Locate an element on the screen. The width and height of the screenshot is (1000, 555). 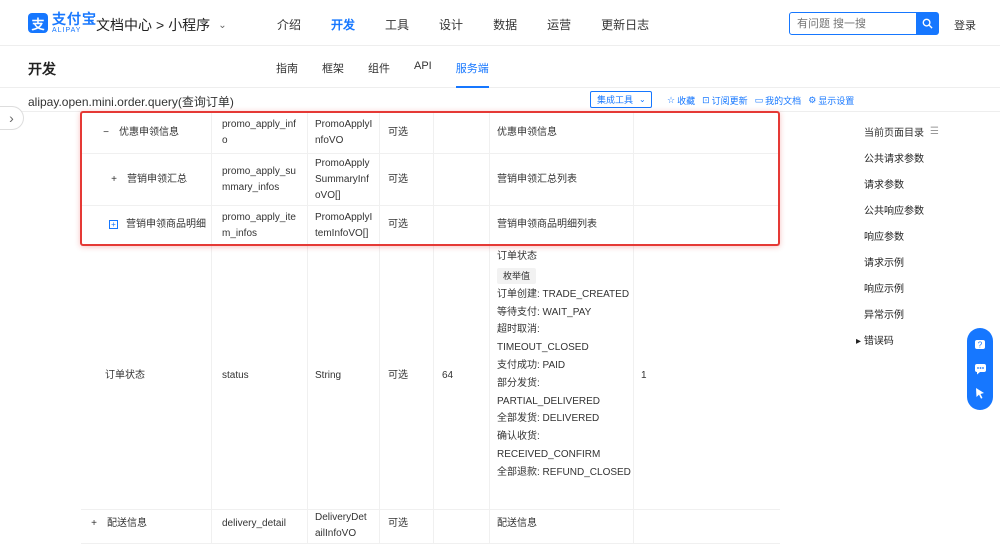
param-field-cell: delivery_detail is located at coordinates (254, 523).